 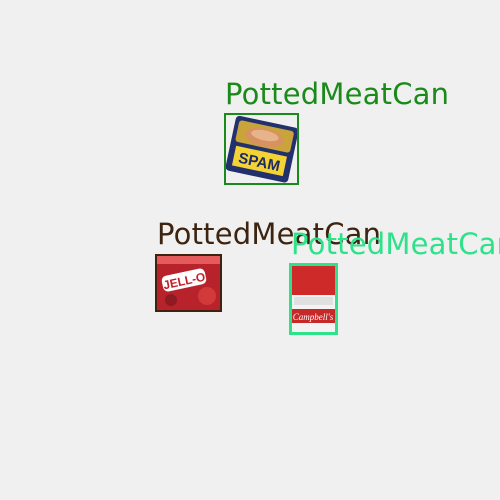 I want to click on detection-label-1: PottedMeatCan, so click(x=337, y=94).